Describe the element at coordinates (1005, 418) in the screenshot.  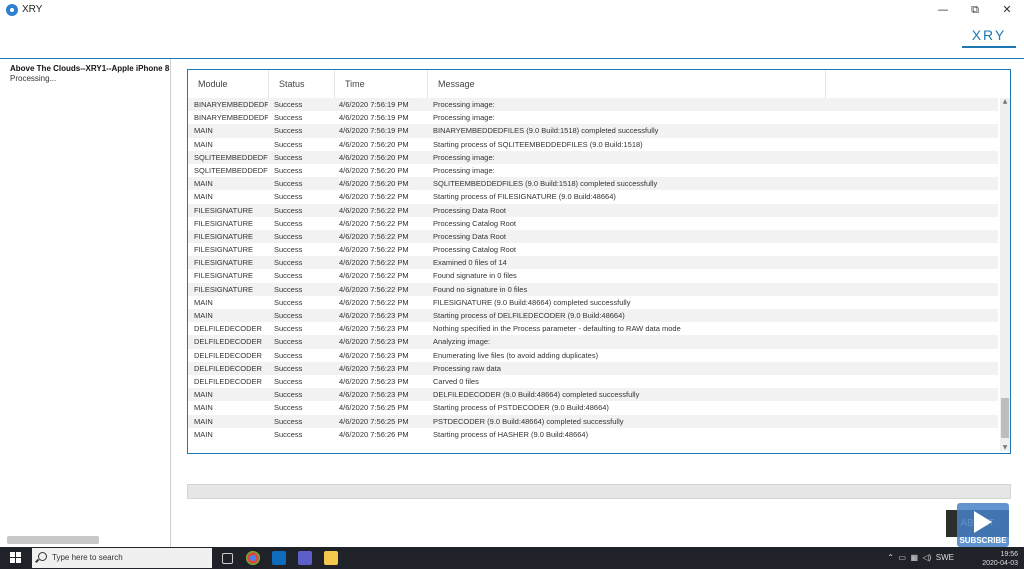
I see `scroll-thumb` at that location.